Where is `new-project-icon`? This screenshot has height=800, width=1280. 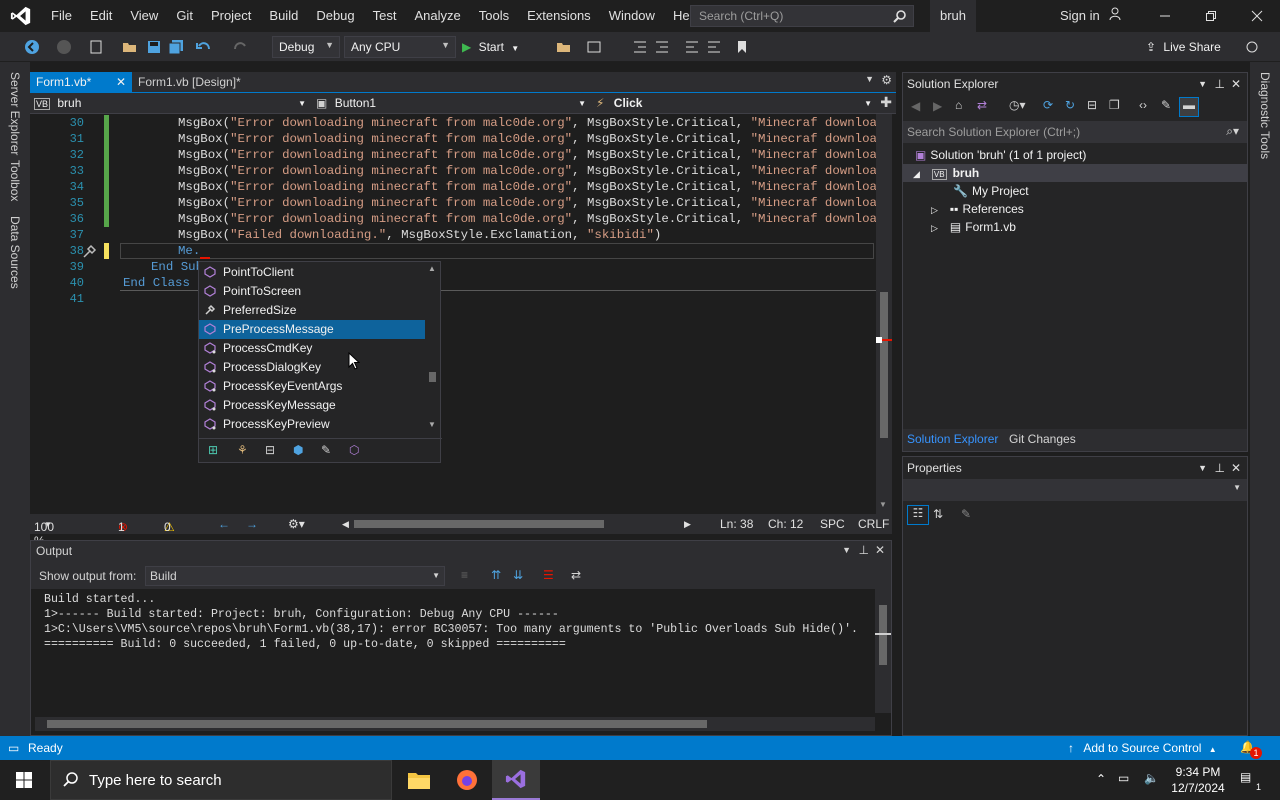 new-project-icon is located at coordinates (96, 47).